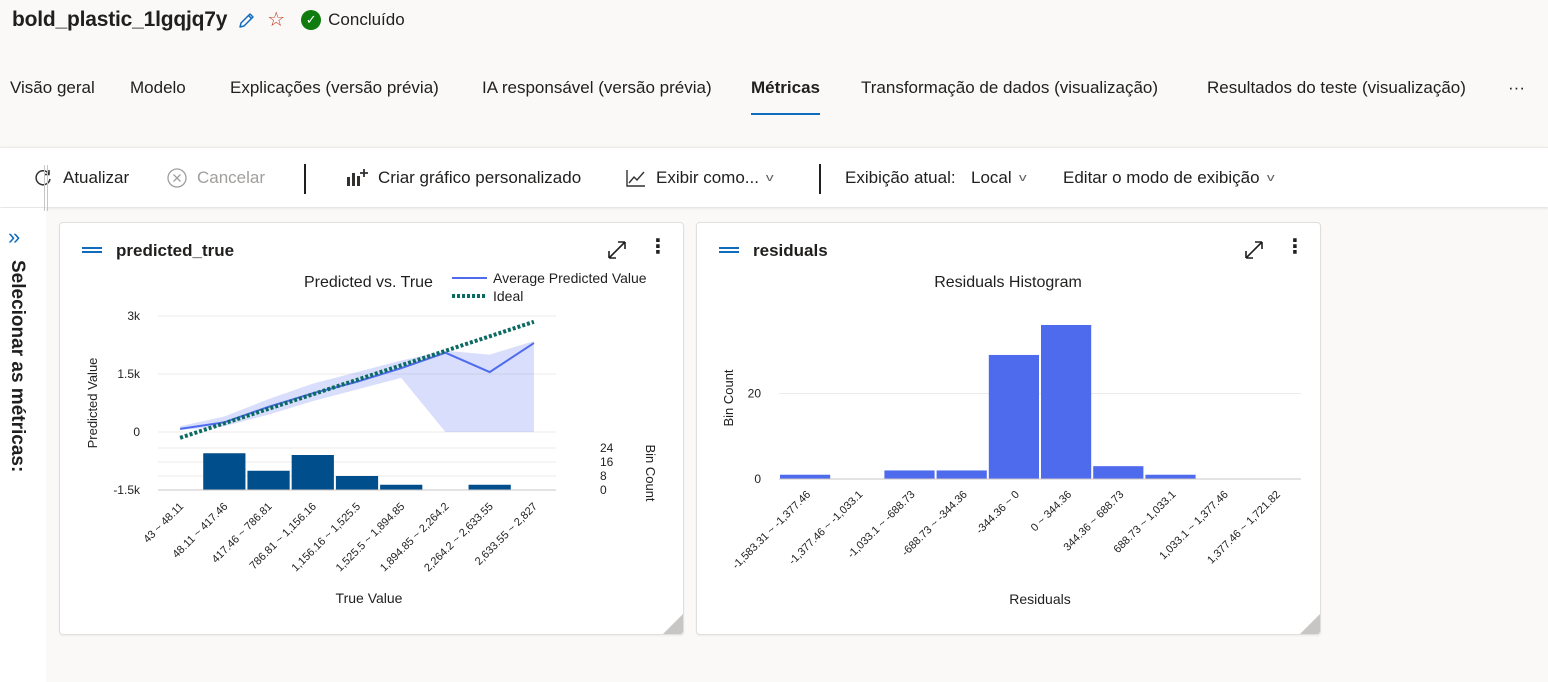 The width and height of the screenshot is (1548, 682). What do you see at coordinates (366, 19) in the screenshot?
I see `status-text: Concluído` at bounding box center [366, 19].